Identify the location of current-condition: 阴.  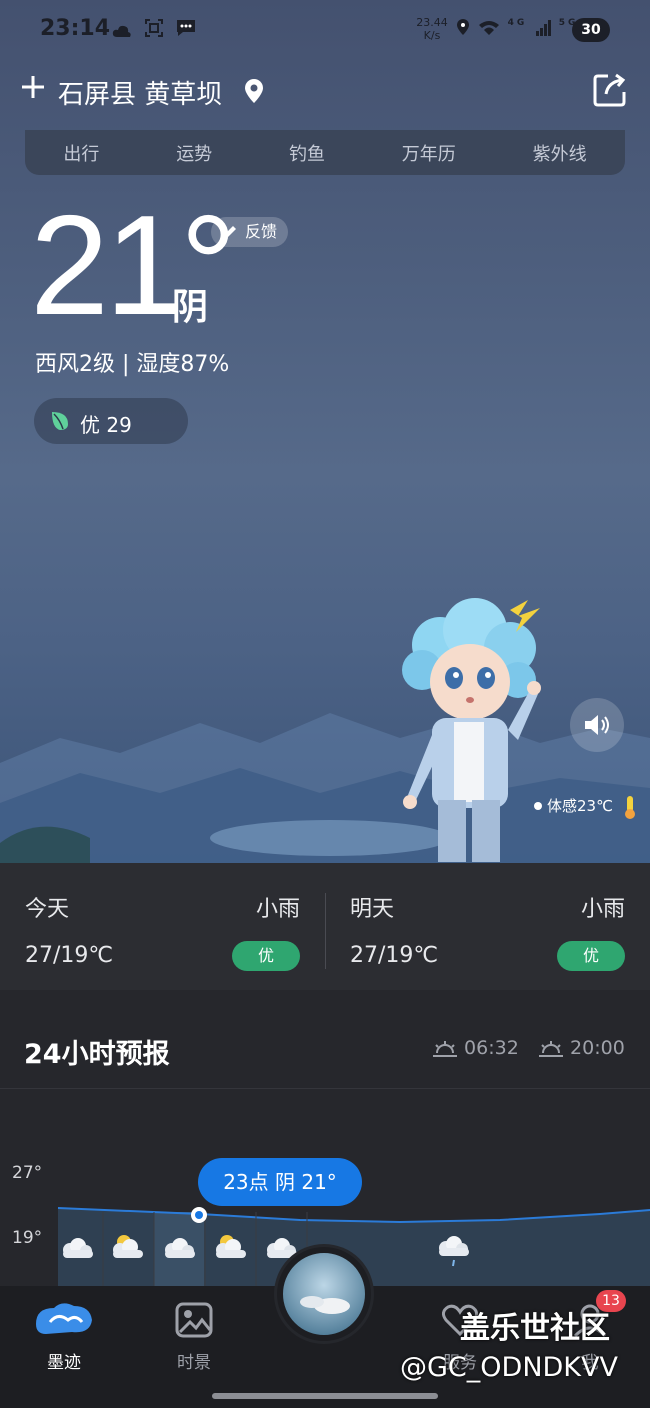
(190, 307).